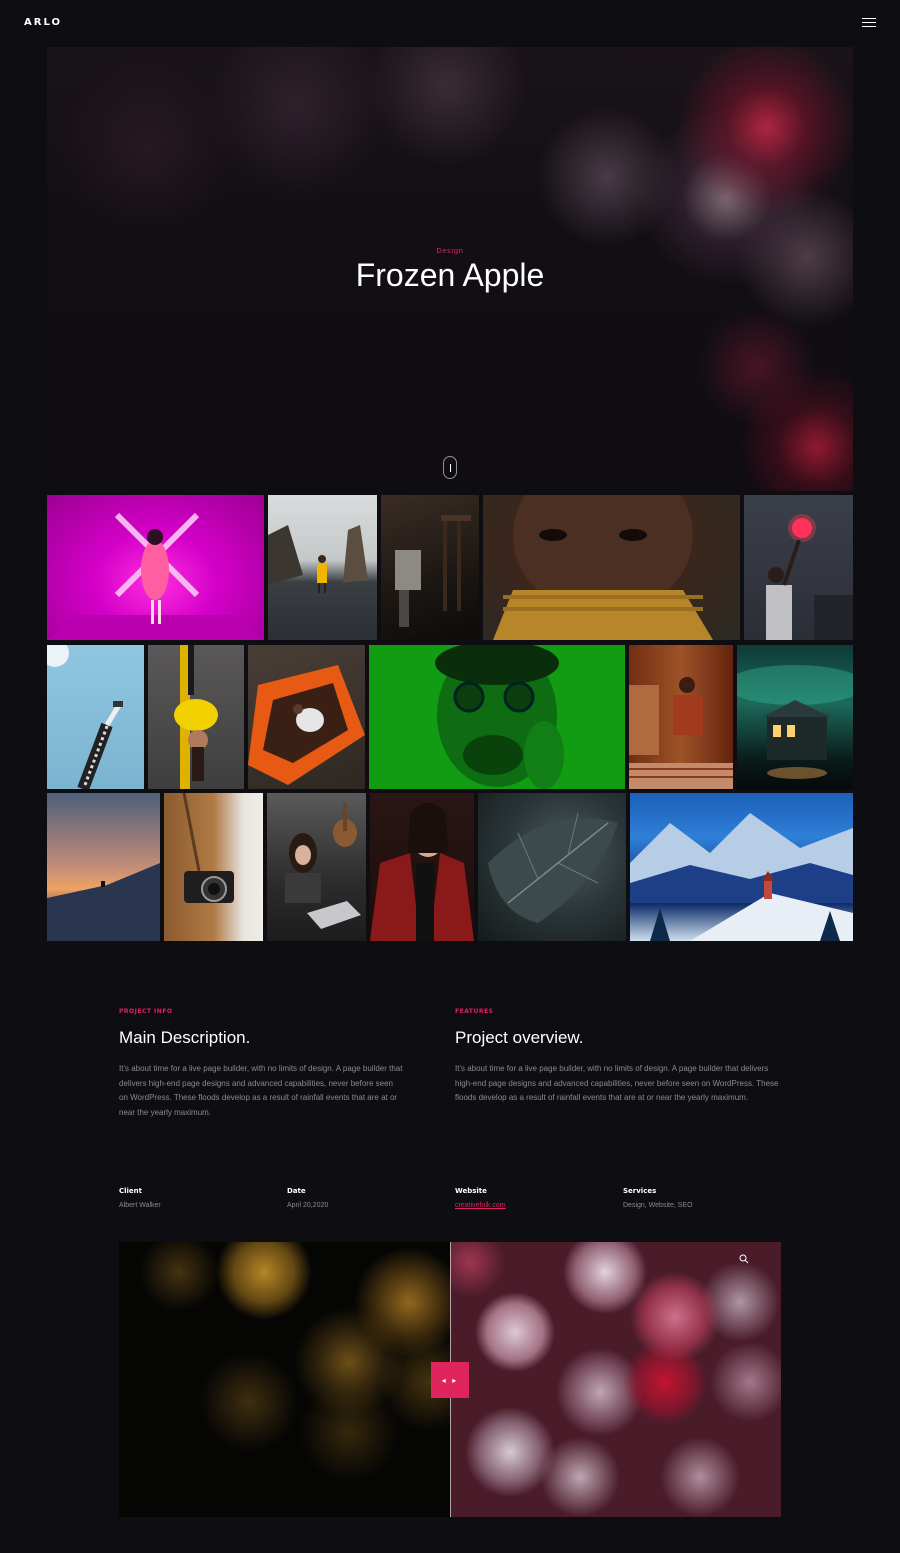  I want to click on project-info-label: PROJECT INFO, so click(146, 1011).